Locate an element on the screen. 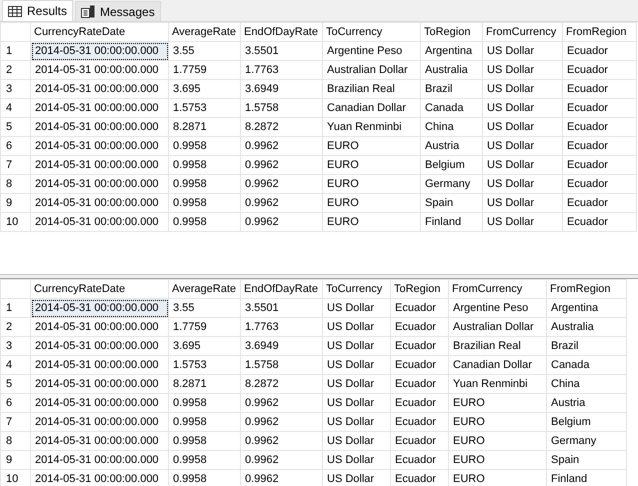 Image resolution: width=638 pixels, height=486 pixels. table-cell: China is located at coordinates (451, 127).